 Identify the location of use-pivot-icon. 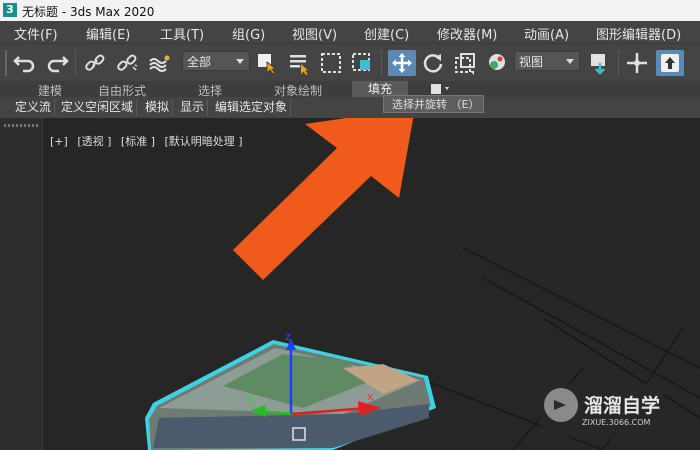
(598, 64).